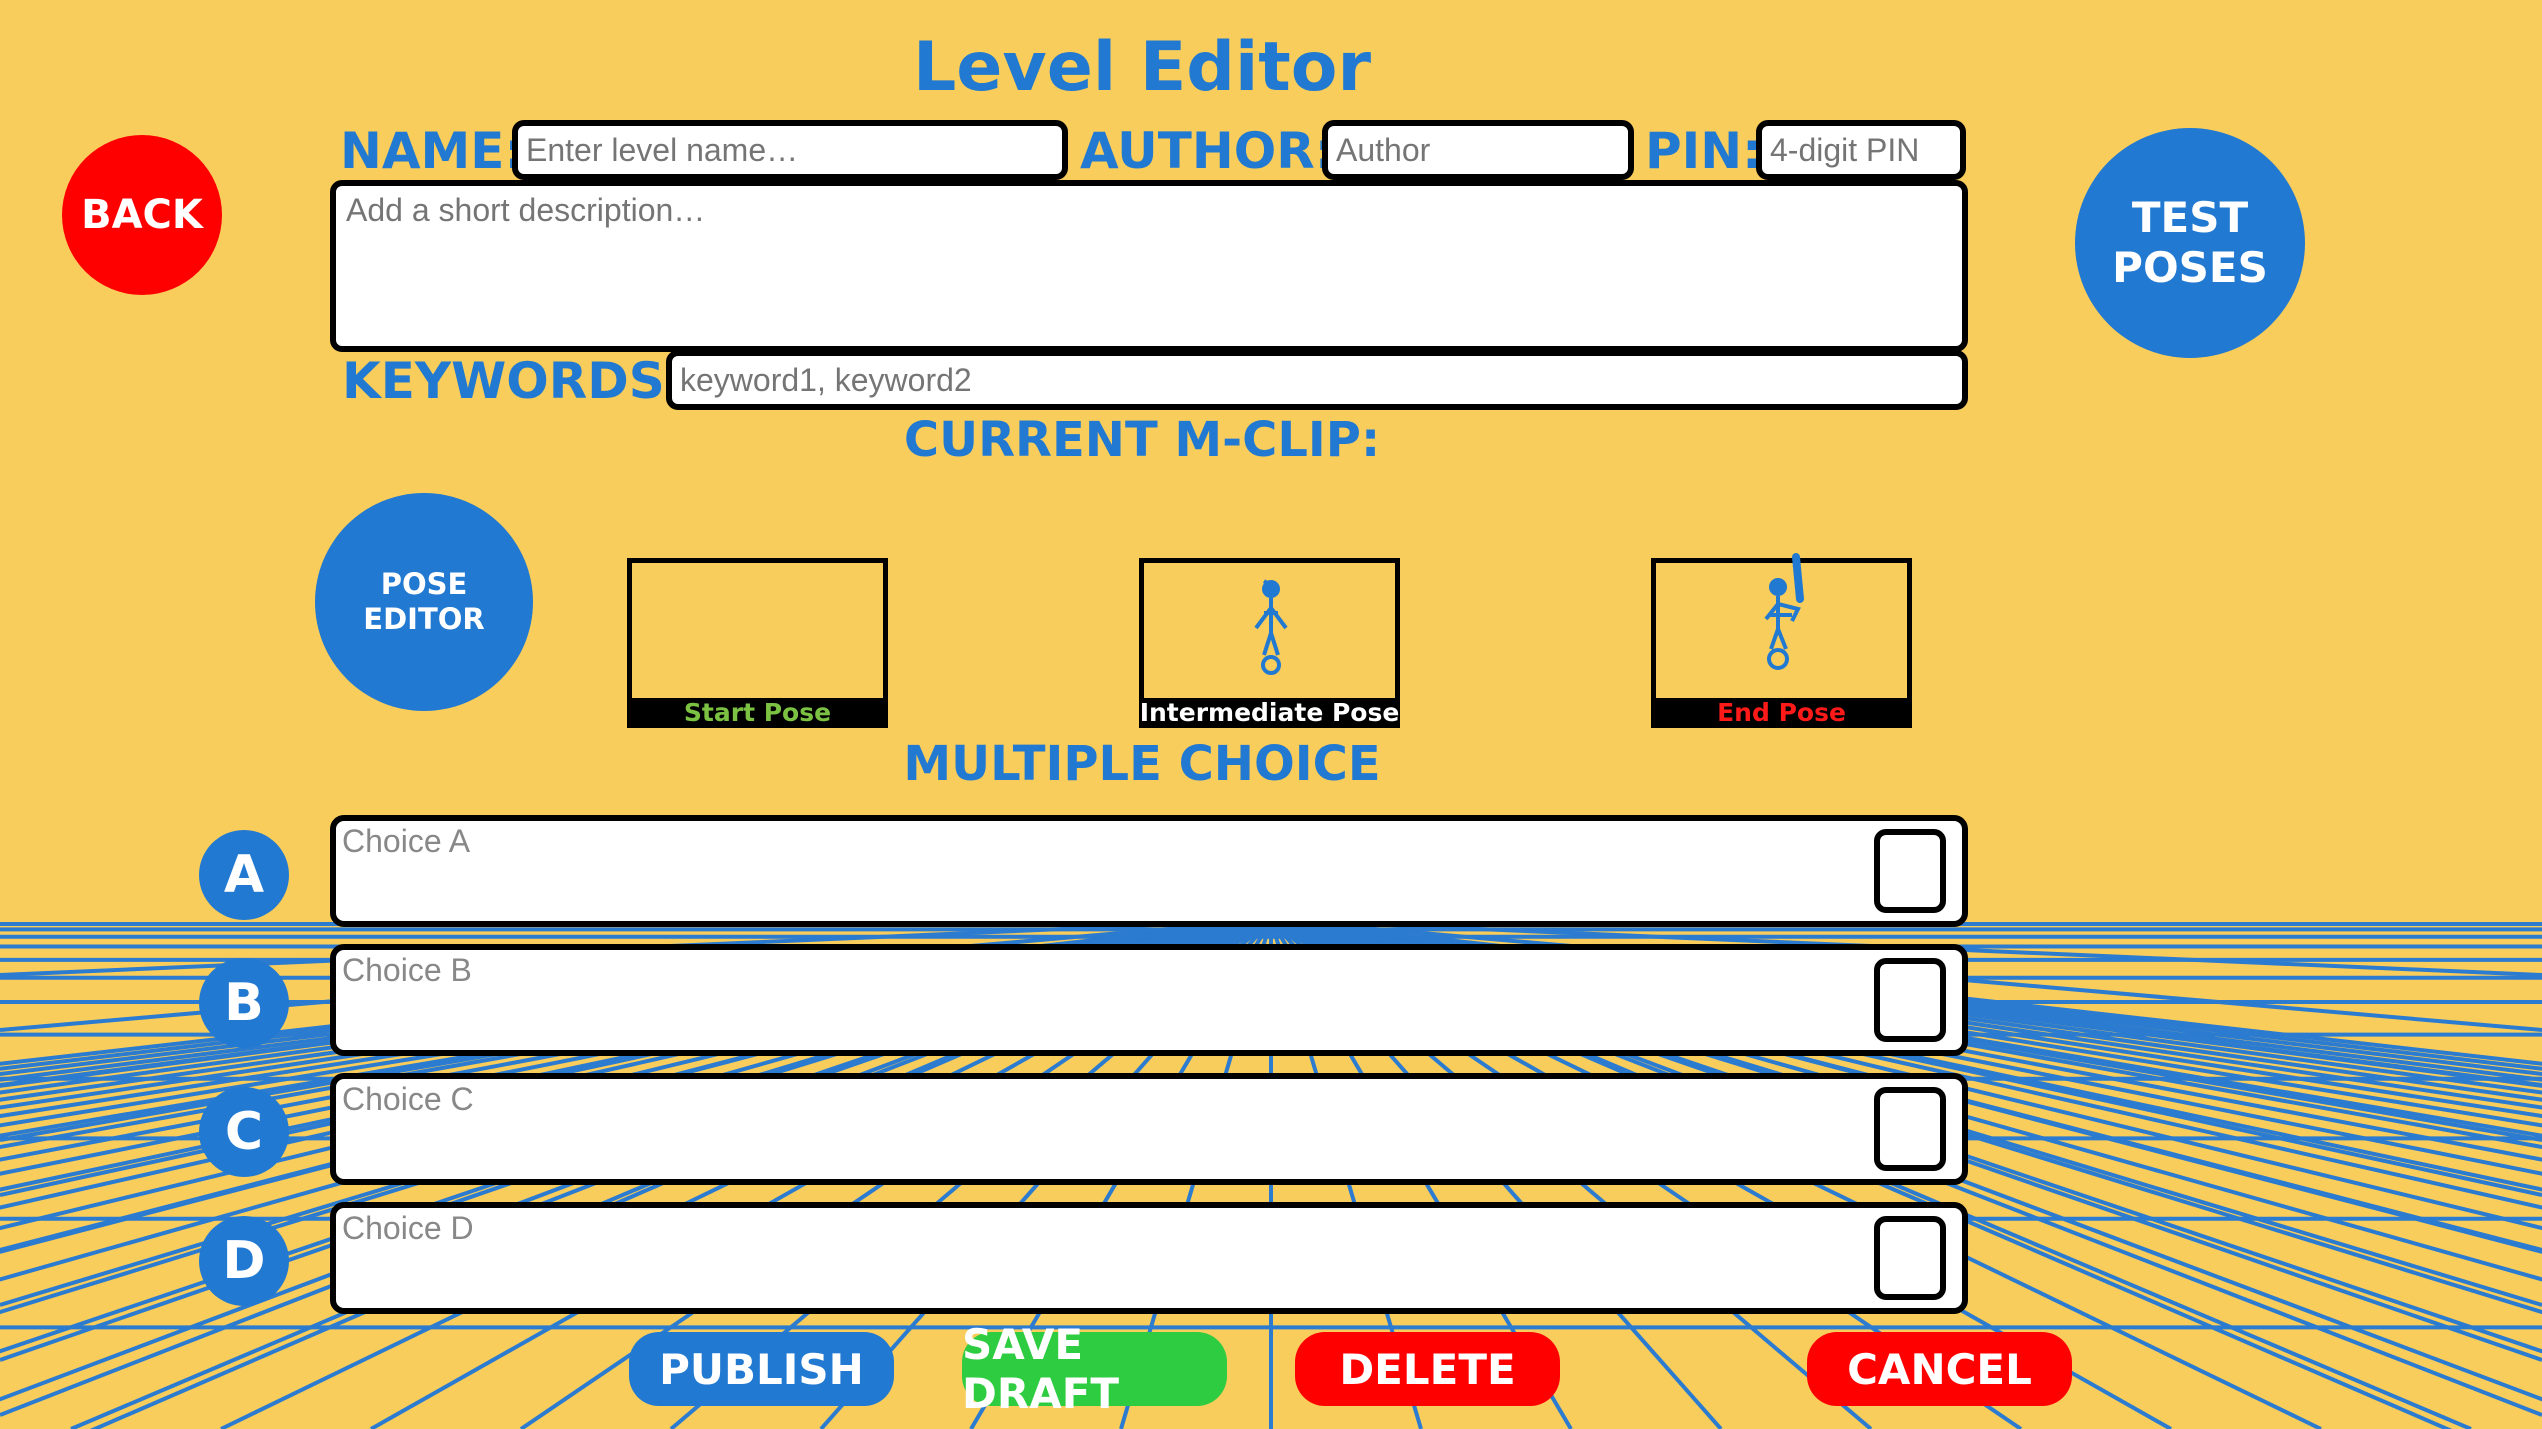 The width and height of the screenshot is (2542, 1429). What do you see at coordinates (1478, 150) in the screenshot?
I see `author-input` at bounding box center [1478, 150].